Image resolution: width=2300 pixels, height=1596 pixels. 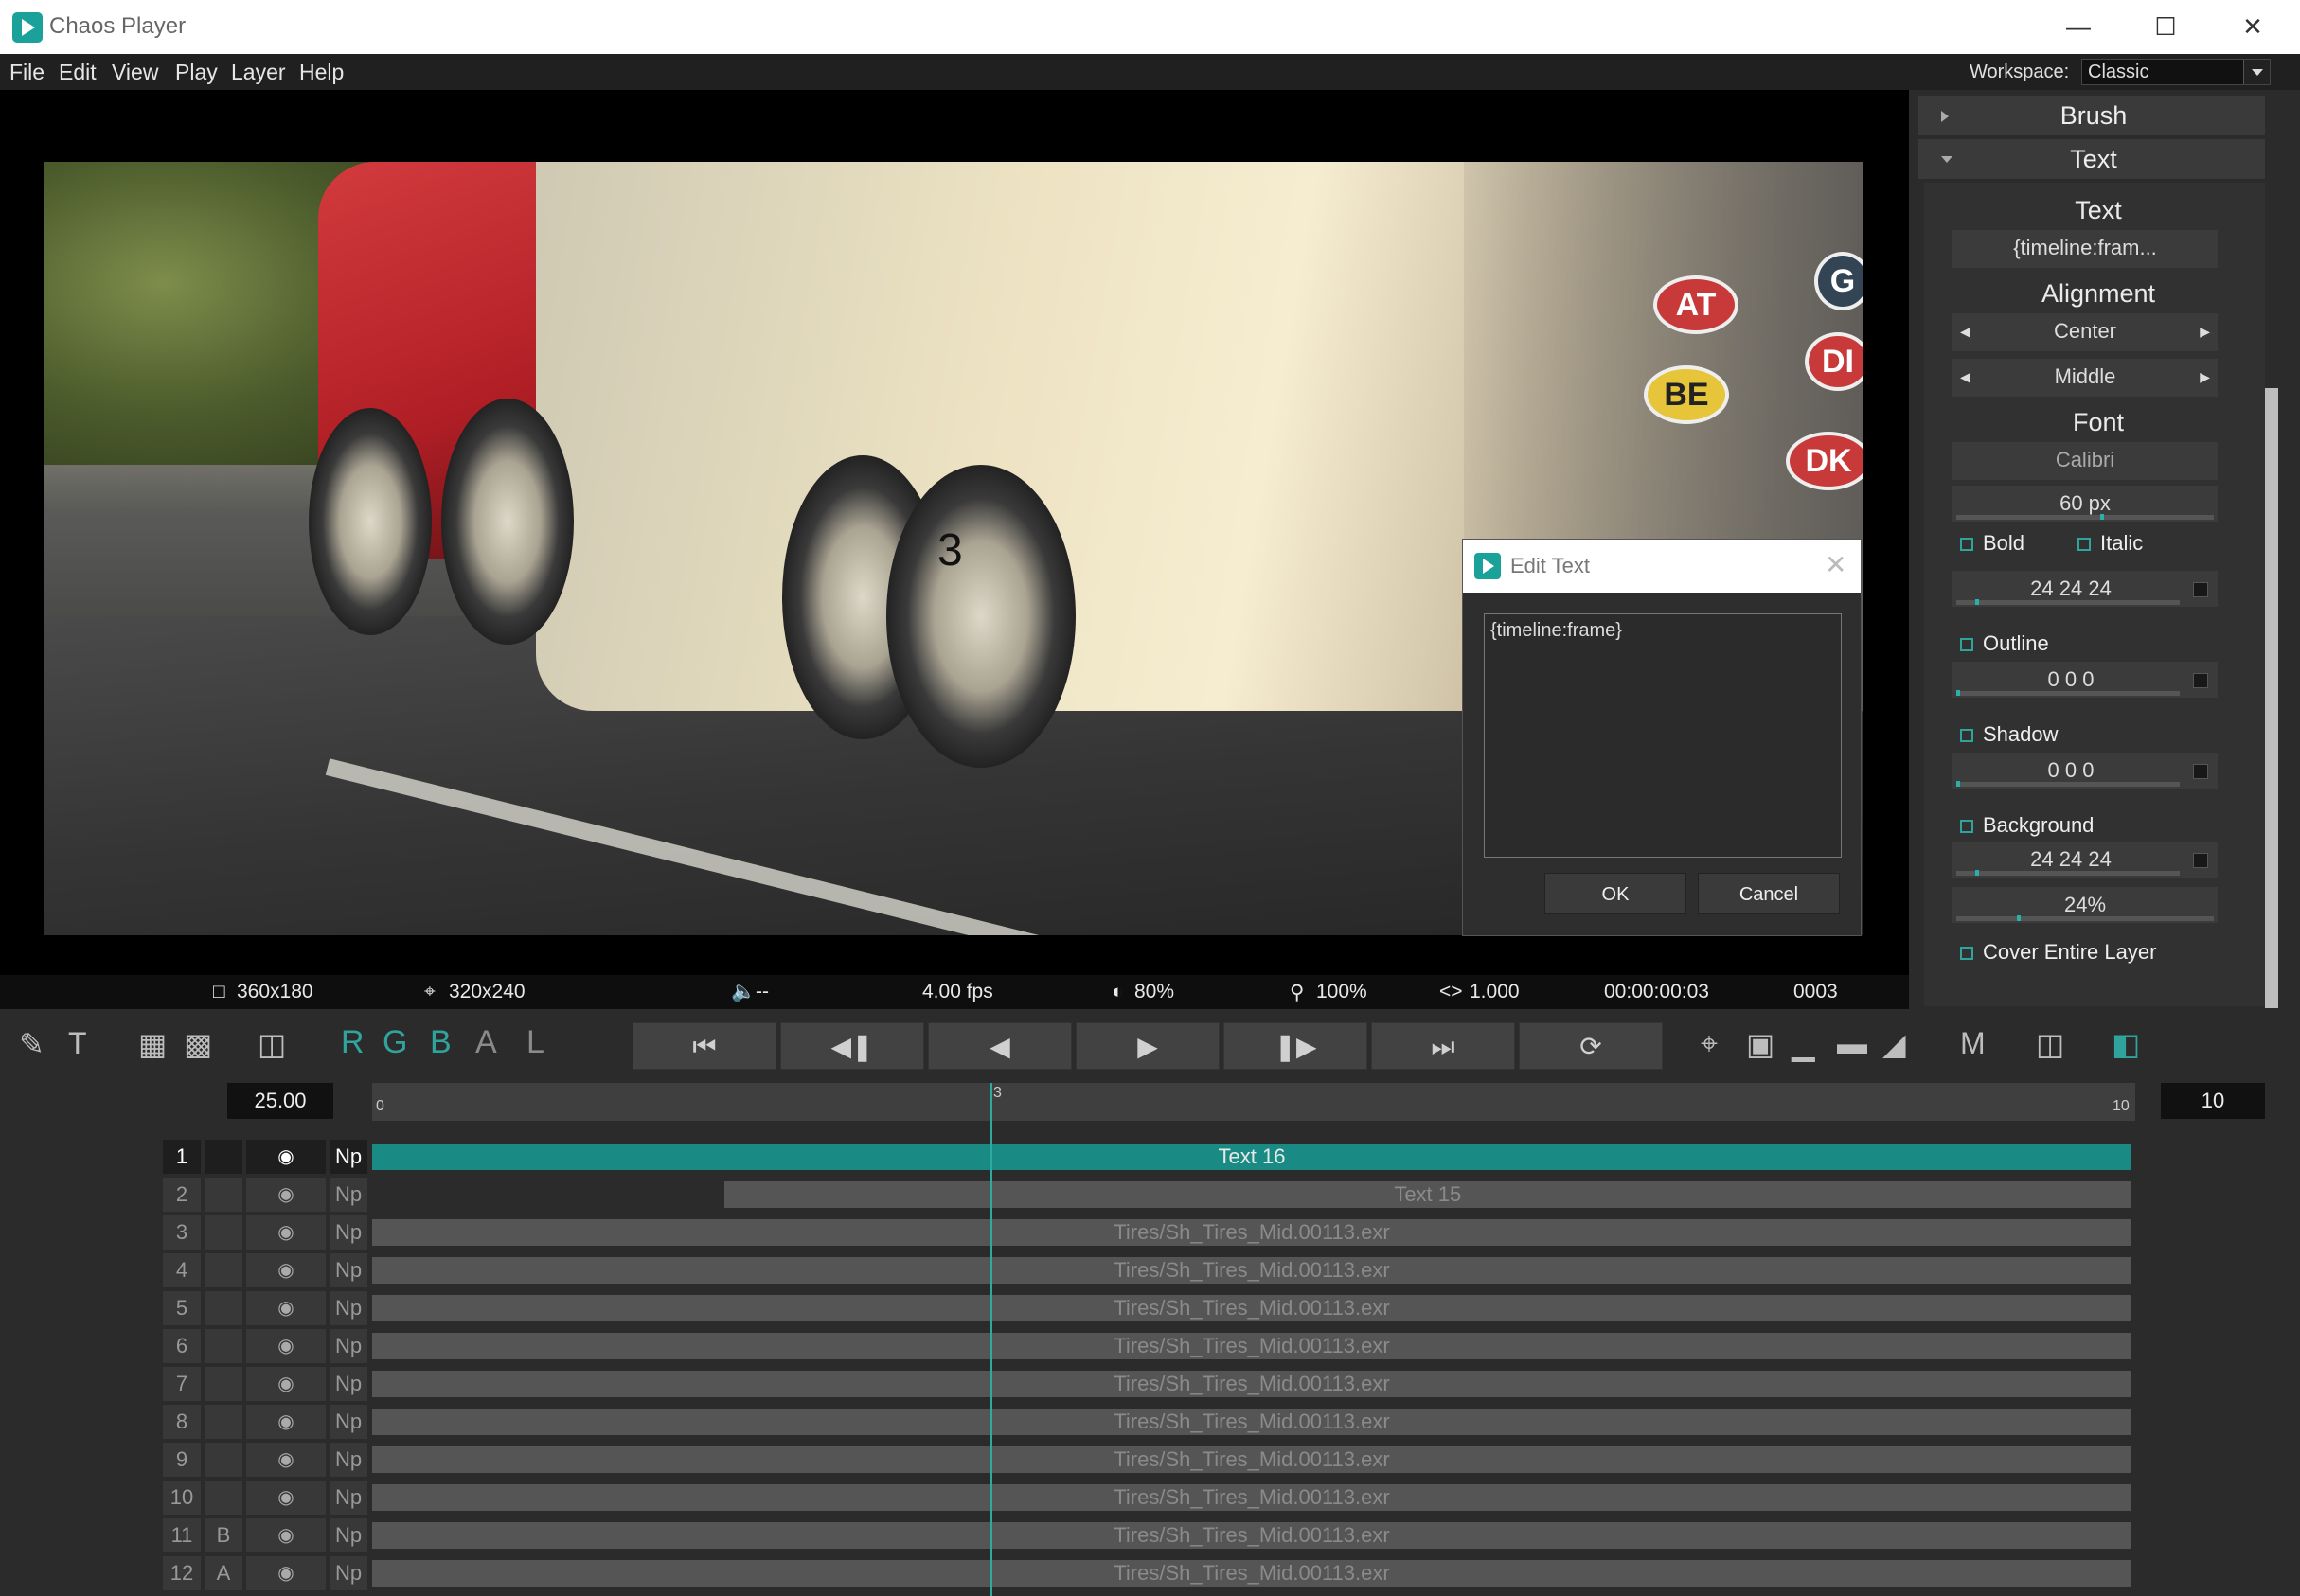 What do you see at coordinates (852, 1046) in the screenshot?
I see `step-back-button: ◀❚` at bounding box center [852, 1046].